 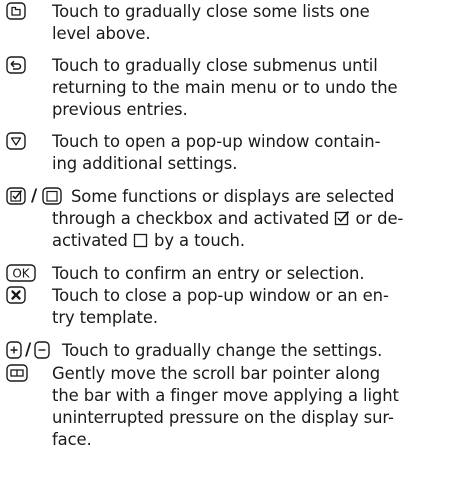 I want to click on plus-icon, so click(x=14, y=350).